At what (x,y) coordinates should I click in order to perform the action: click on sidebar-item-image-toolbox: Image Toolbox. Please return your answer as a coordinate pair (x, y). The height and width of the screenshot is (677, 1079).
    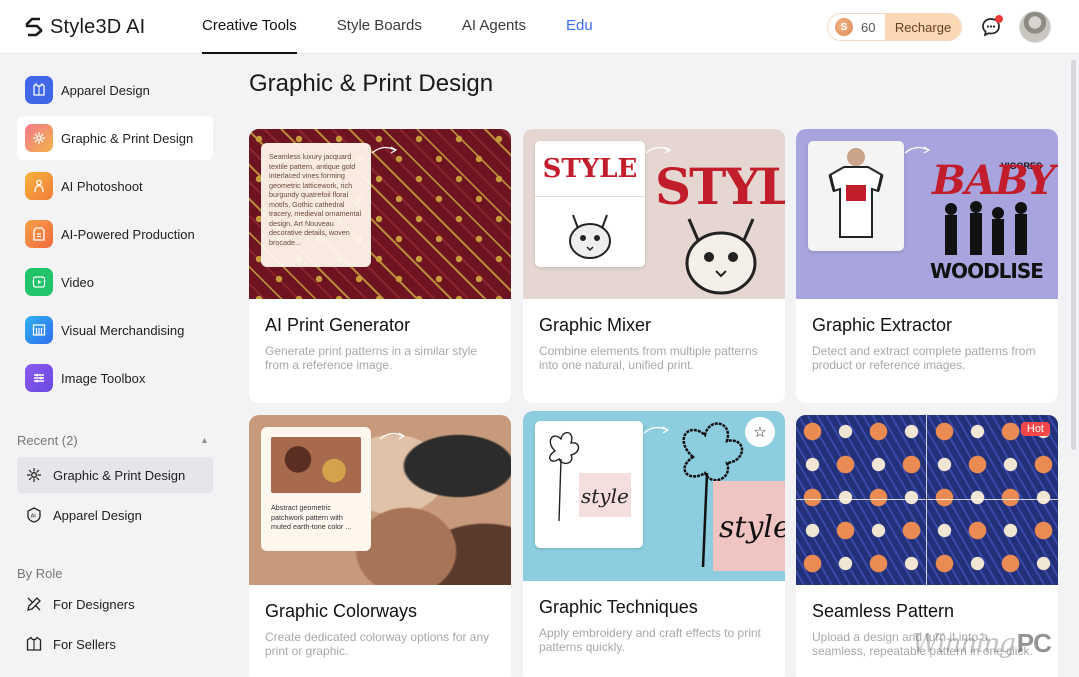
    Looking at the image, I should click on (115, 378).